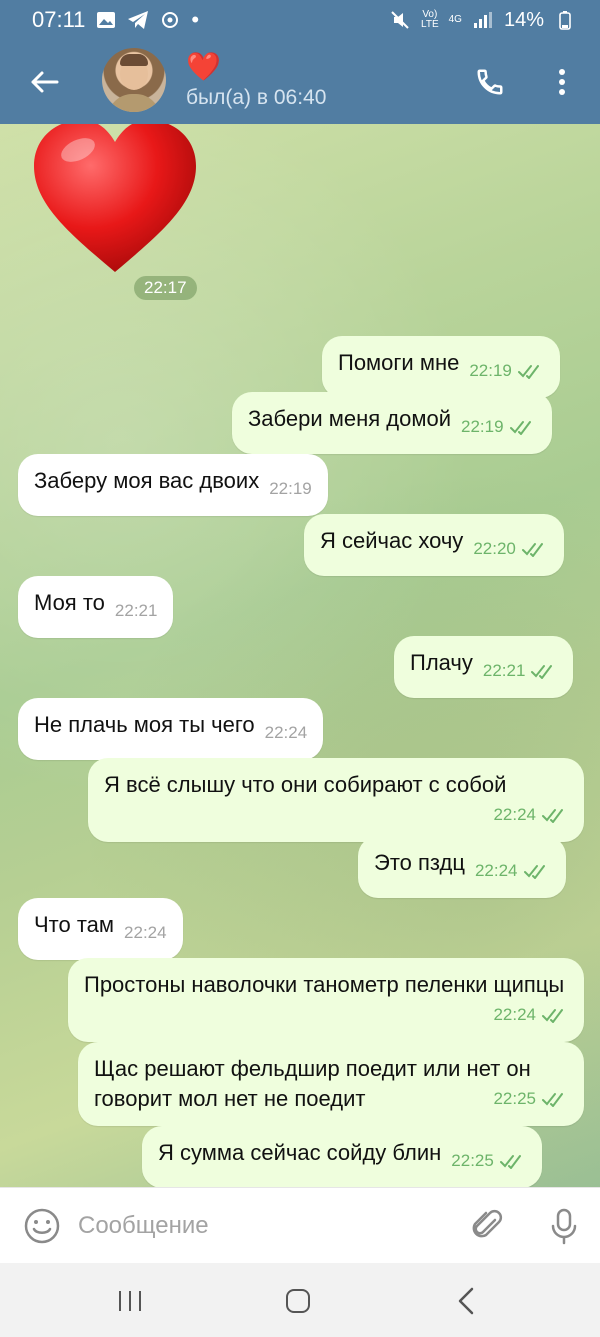 Image resolution: width=600 pixels, height=1337 pixels. I want to click on more-options-button, so click(562, 82).